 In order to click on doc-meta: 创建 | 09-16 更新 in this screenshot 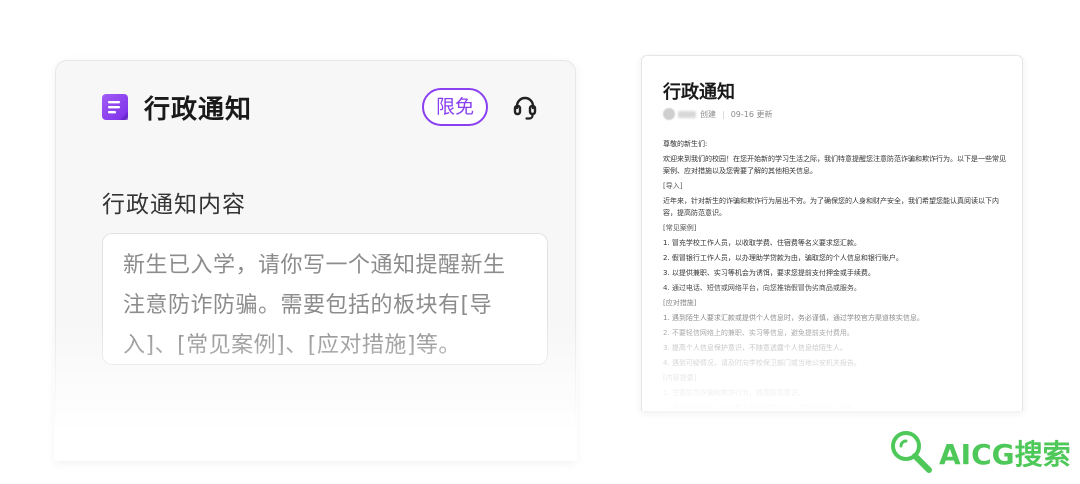, I will do `click(718, 114)`.